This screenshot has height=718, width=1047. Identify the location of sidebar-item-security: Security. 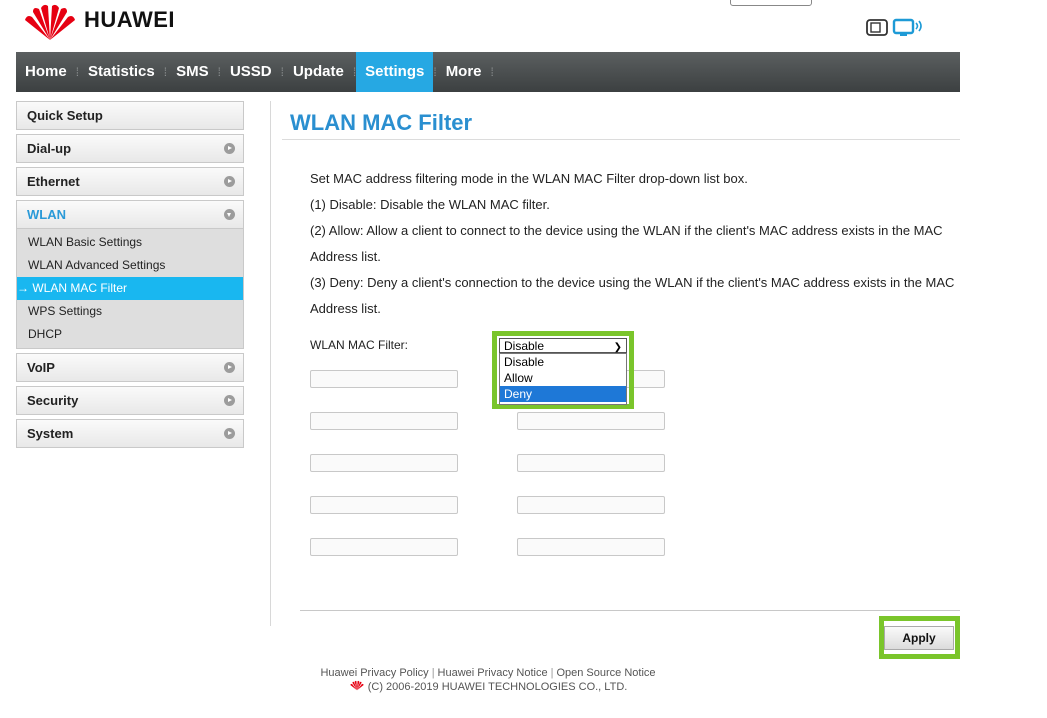
(130, 400).